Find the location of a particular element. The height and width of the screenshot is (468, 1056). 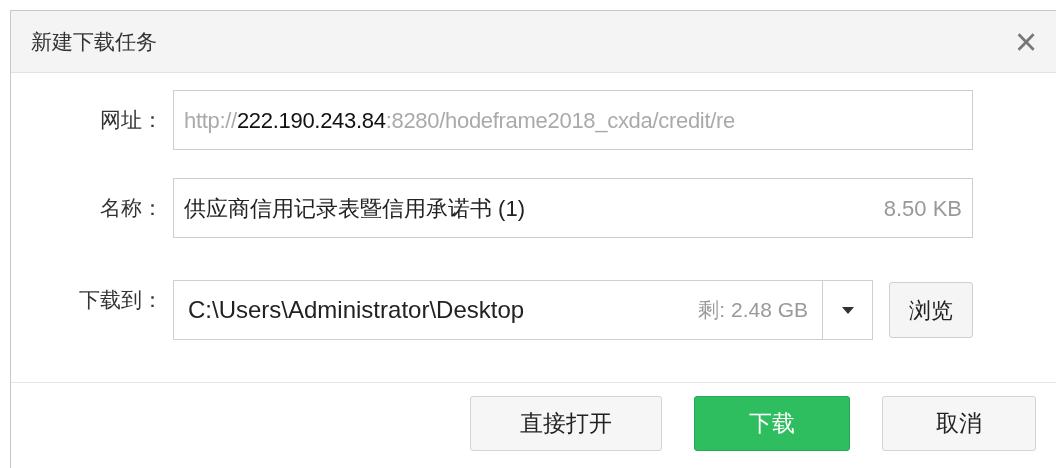

browse-button: 浏览 is located at coordinates (931, 310).